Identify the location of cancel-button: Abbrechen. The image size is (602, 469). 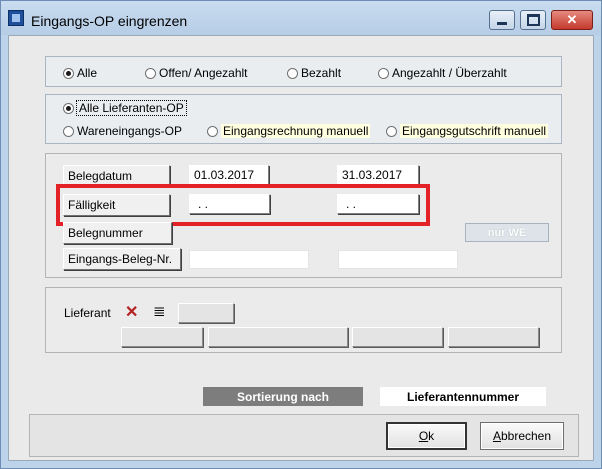
(522, 436).